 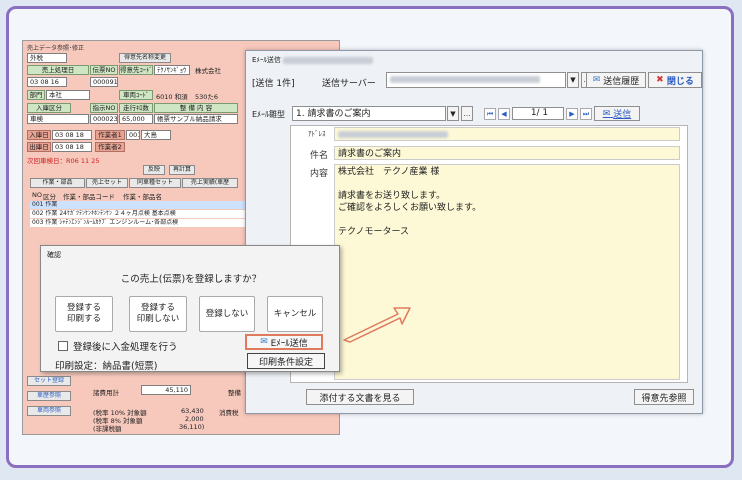 I want to click on designated-no-label: 指示NO, so click(x=104, y=108).